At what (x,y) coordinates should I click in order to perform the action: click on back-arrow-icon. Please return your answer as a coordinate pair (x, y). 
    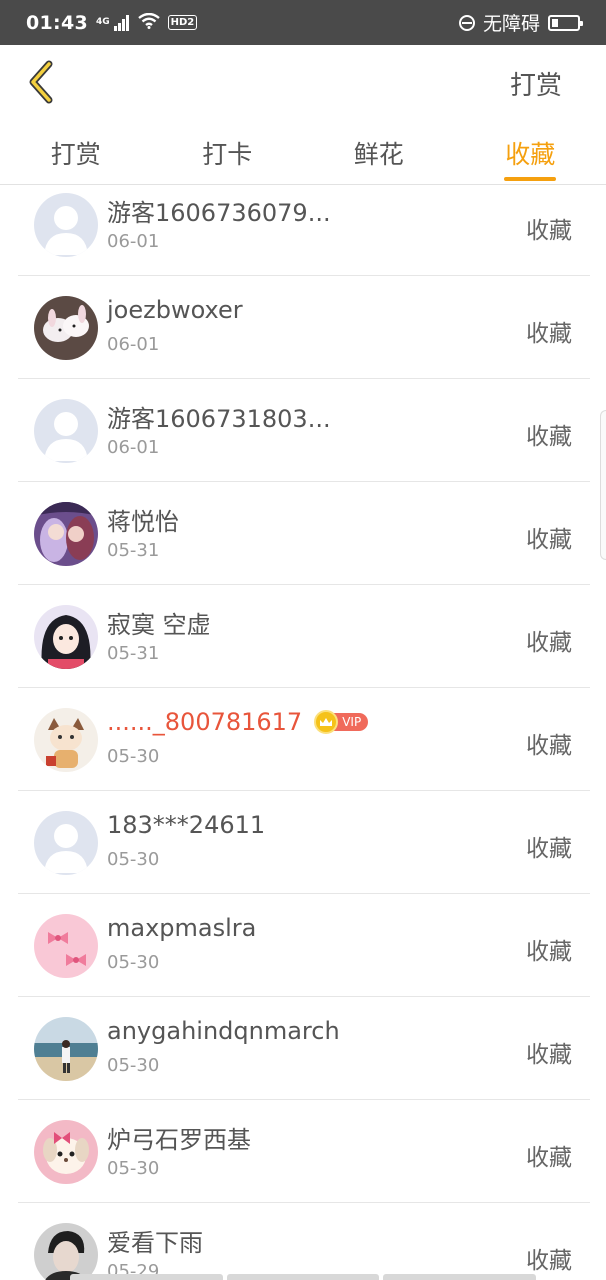
    Looking at the image, I should click on (41, 82).